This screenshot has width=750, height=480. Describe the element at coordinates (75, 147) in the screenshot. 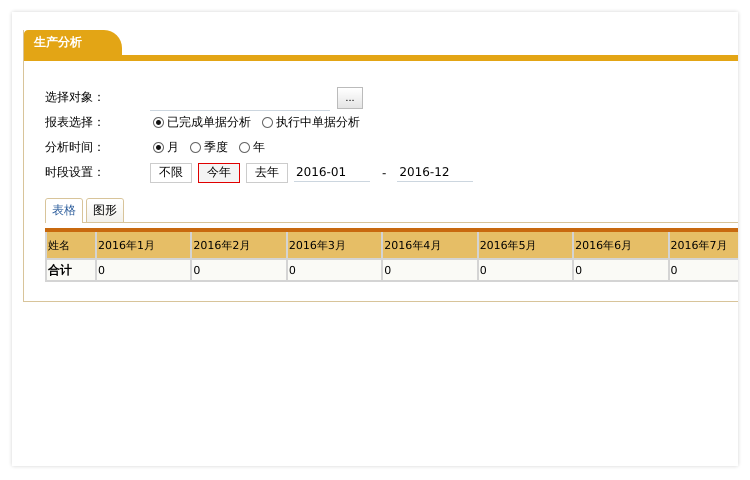

I see `field-label: 分析时间：` at that location.